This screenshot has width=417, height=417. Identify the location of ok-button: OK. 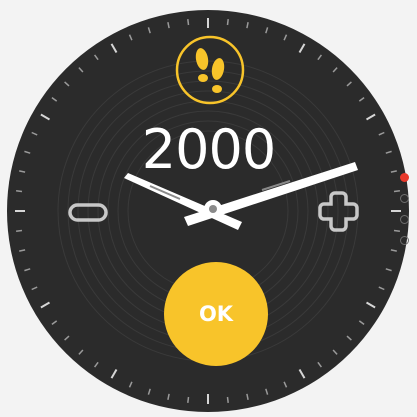
(216, 314).